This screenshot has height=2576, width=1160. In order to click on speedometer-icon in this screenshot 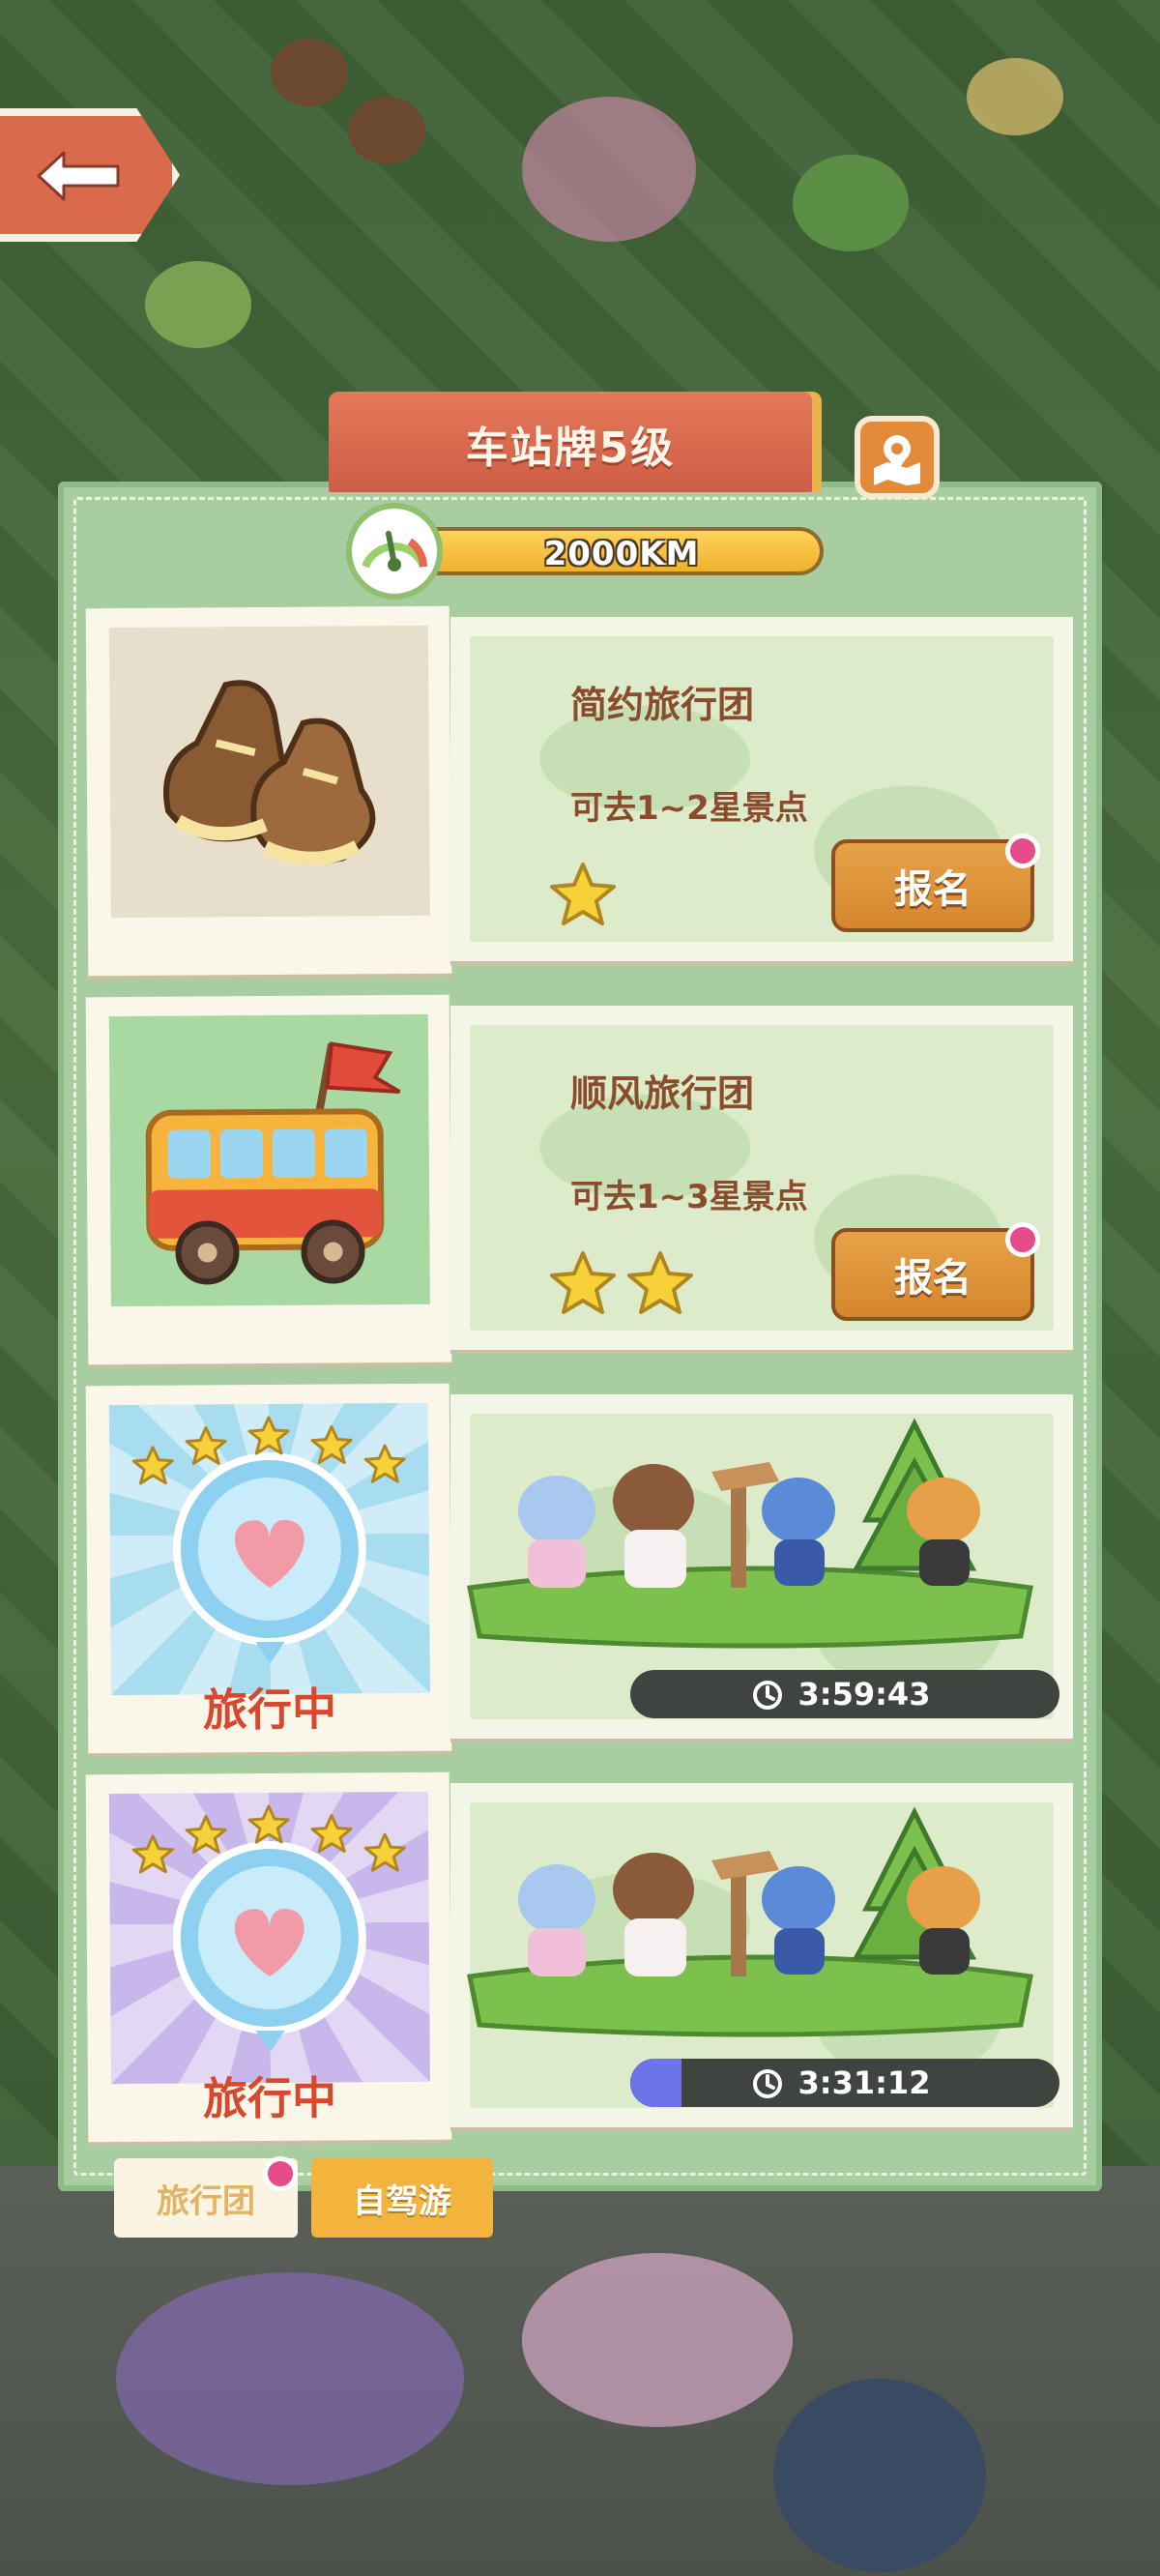, I will do `click(394, 551)`.